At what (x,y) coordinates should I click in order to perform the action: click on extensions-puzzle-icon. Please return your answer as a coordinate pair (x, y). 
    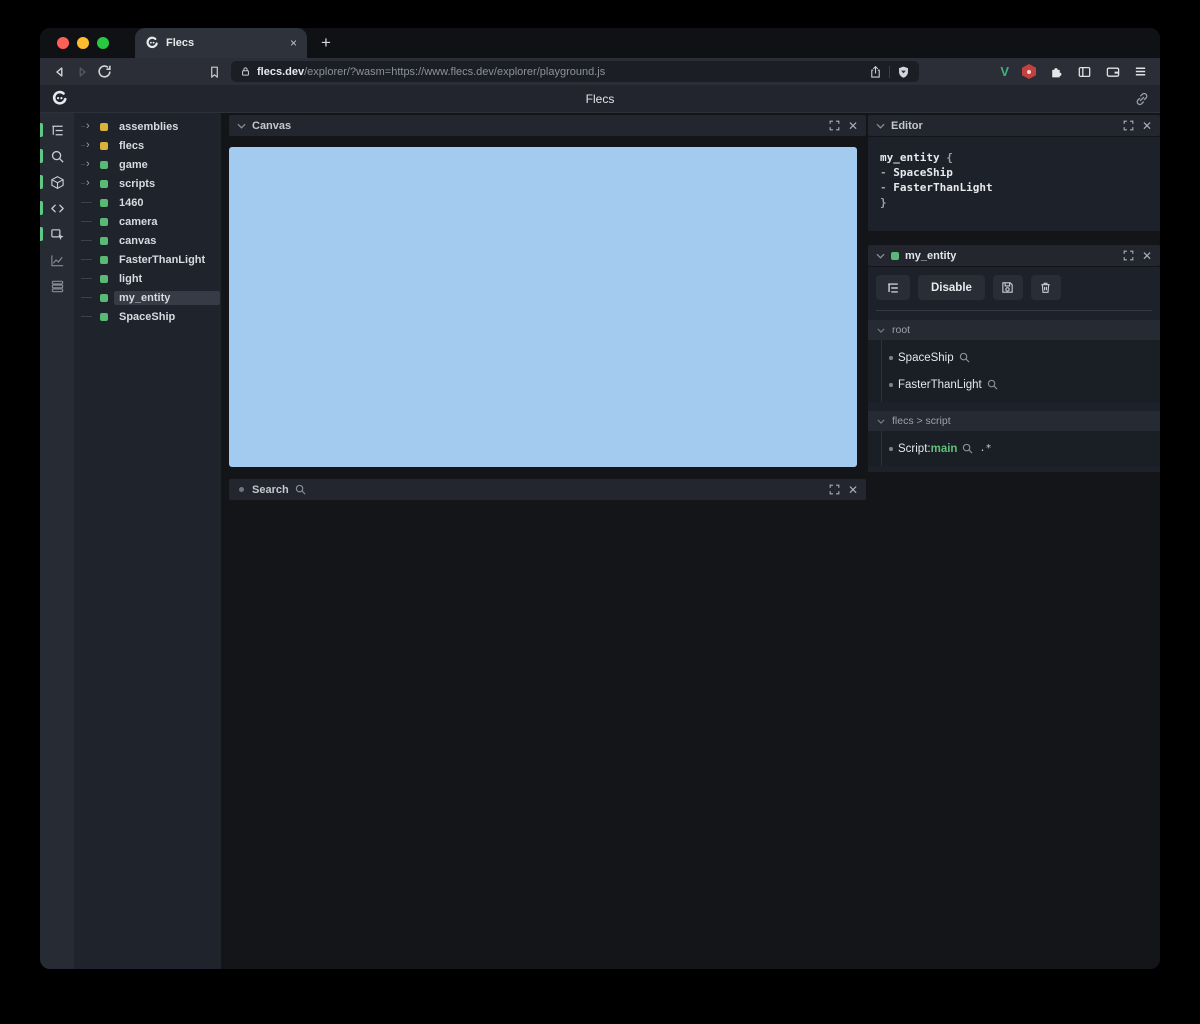
    Looking at the image, I should click on (1056, 71).